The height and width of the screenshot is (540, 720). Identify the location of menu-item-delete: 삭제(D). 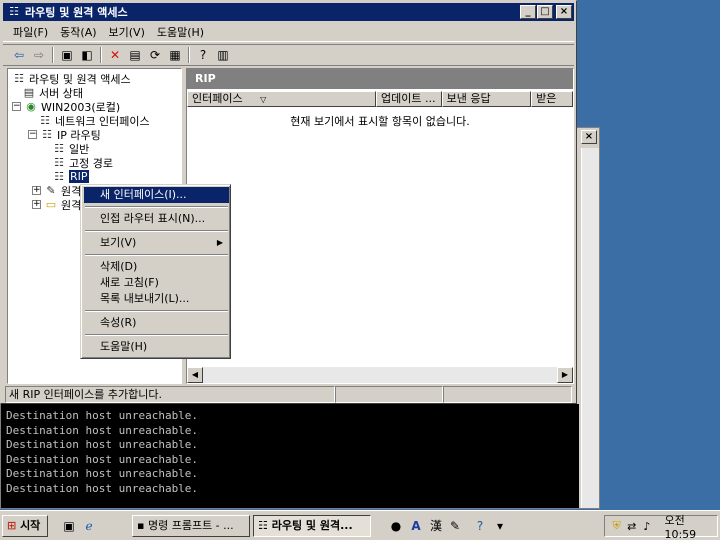
(156, 267).